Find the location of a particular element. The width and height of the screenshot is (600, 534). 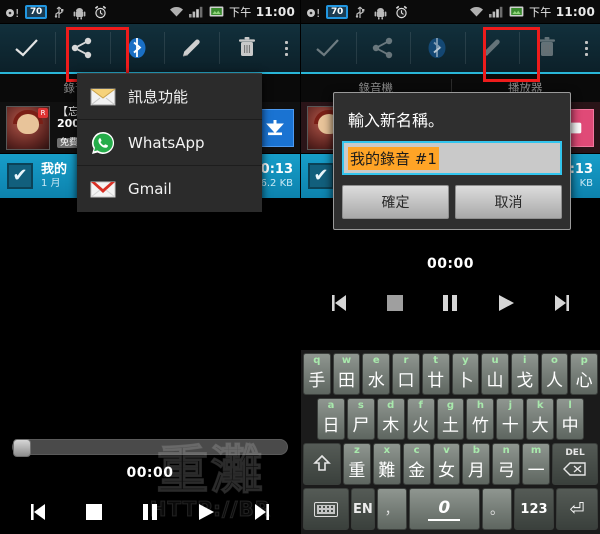

key-latin: e is located at coordinates (376, 360).